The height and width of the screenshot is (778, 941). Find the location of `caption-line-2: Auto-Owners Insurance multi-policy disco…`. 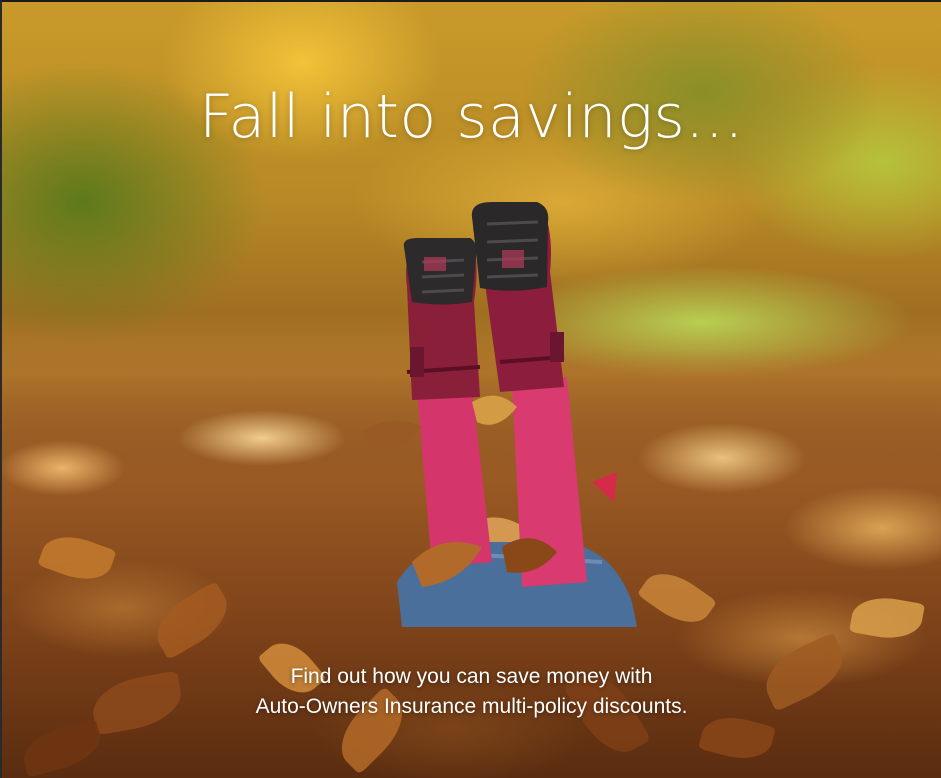

caption-line-2: Auto-Owners Insurance multi-policy disco… is located at coordinates (471, 706).